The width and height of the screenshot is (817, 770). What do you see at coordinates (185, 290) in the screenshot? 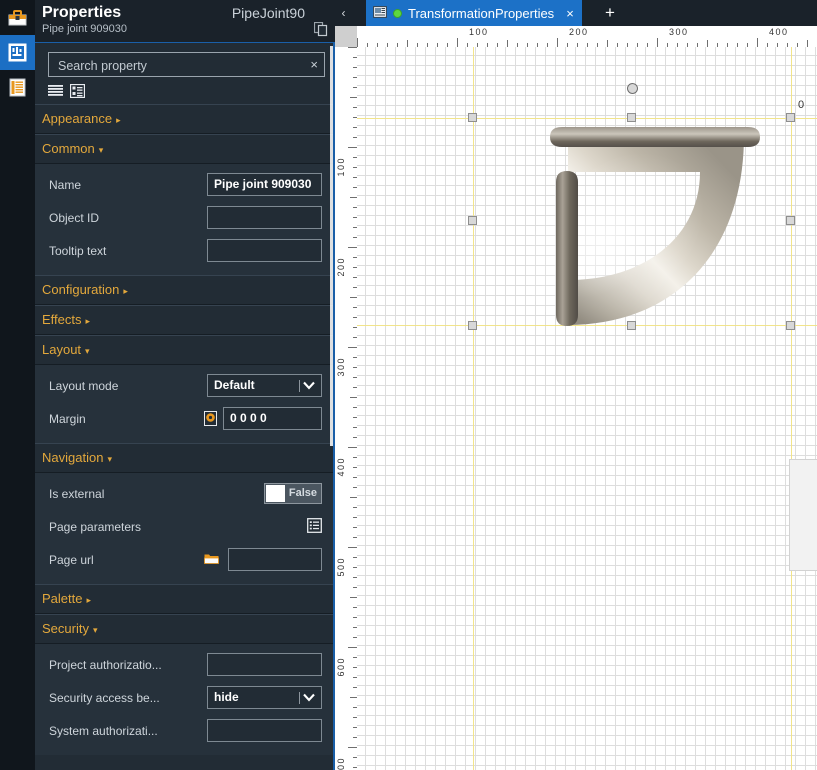
I see `group-header-configuration: Configuration ▸` at bounding box center [185, 290].